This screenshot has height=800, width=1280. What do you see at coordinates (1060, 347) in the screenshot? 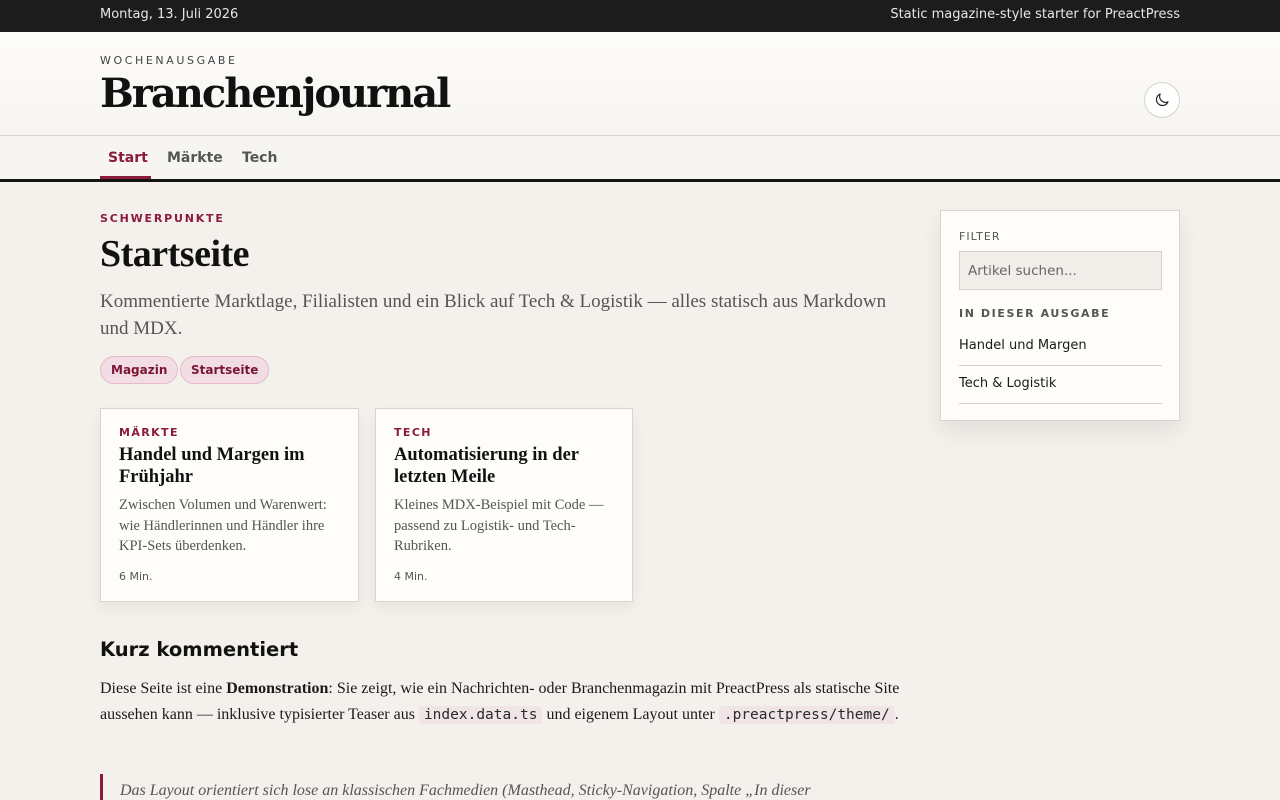
I see `issue-link-handel: Handel und Margen` at bounding box center [1060, 347].